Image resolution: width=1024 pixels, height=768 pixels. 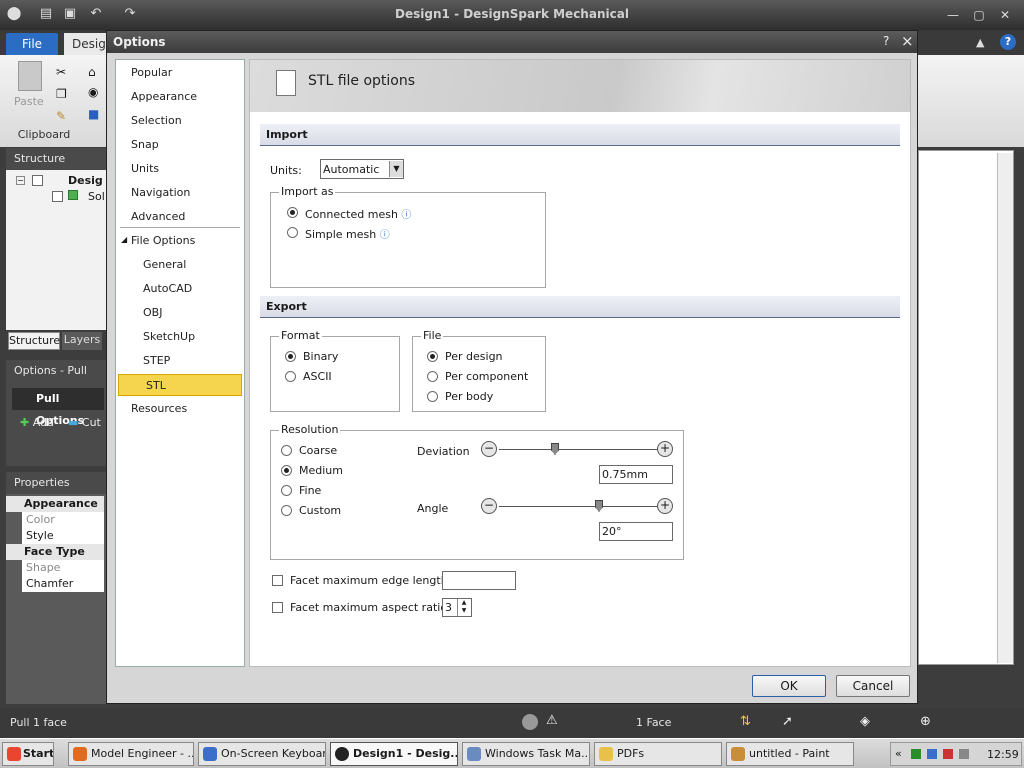 I want to click on vertical-scrollbar, so click(x=1005, y=408).